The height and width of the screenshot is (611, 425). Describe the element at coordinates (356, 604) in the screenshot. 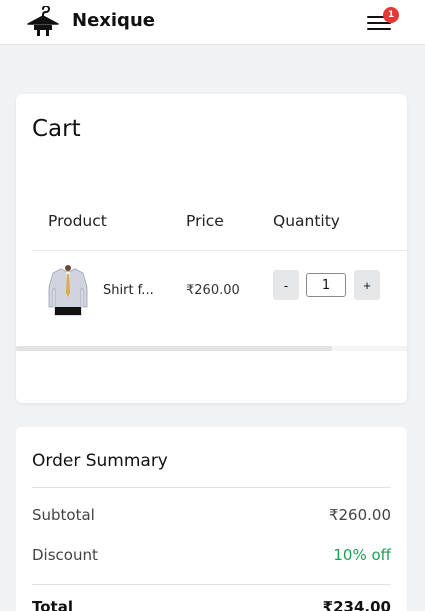

I see `total-value: ₹234.00` at that location.